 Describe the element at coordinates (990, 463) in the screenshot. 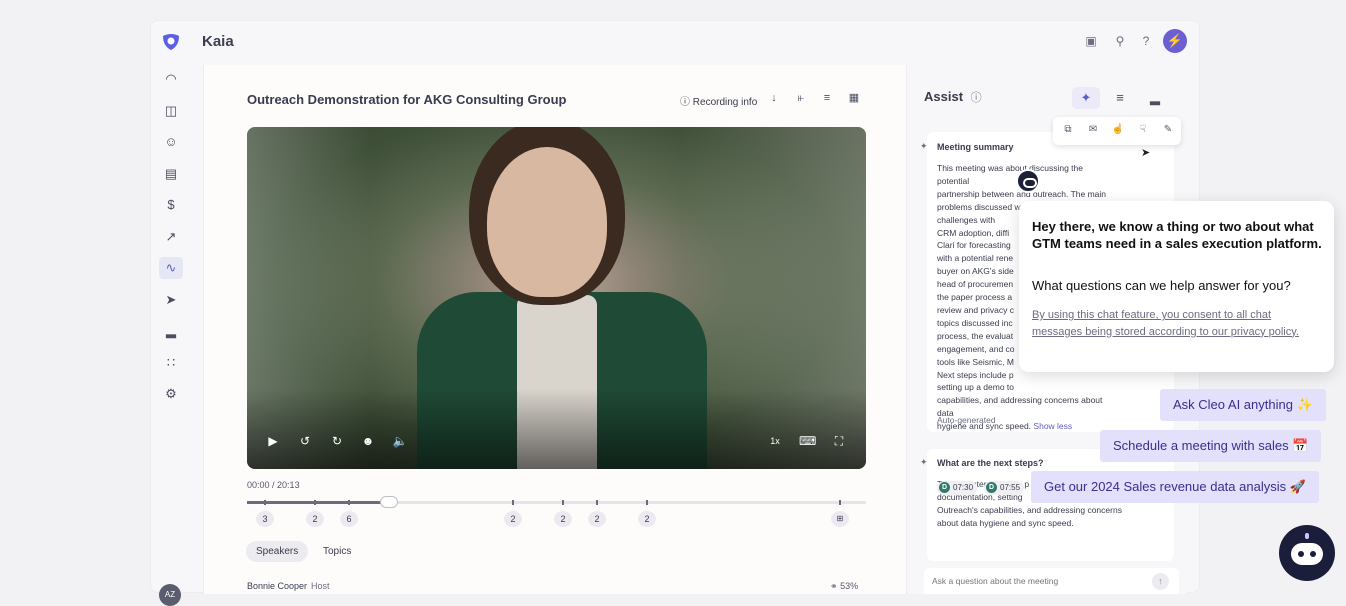

I see `next-steps-title: What are the next steps?` at that location.